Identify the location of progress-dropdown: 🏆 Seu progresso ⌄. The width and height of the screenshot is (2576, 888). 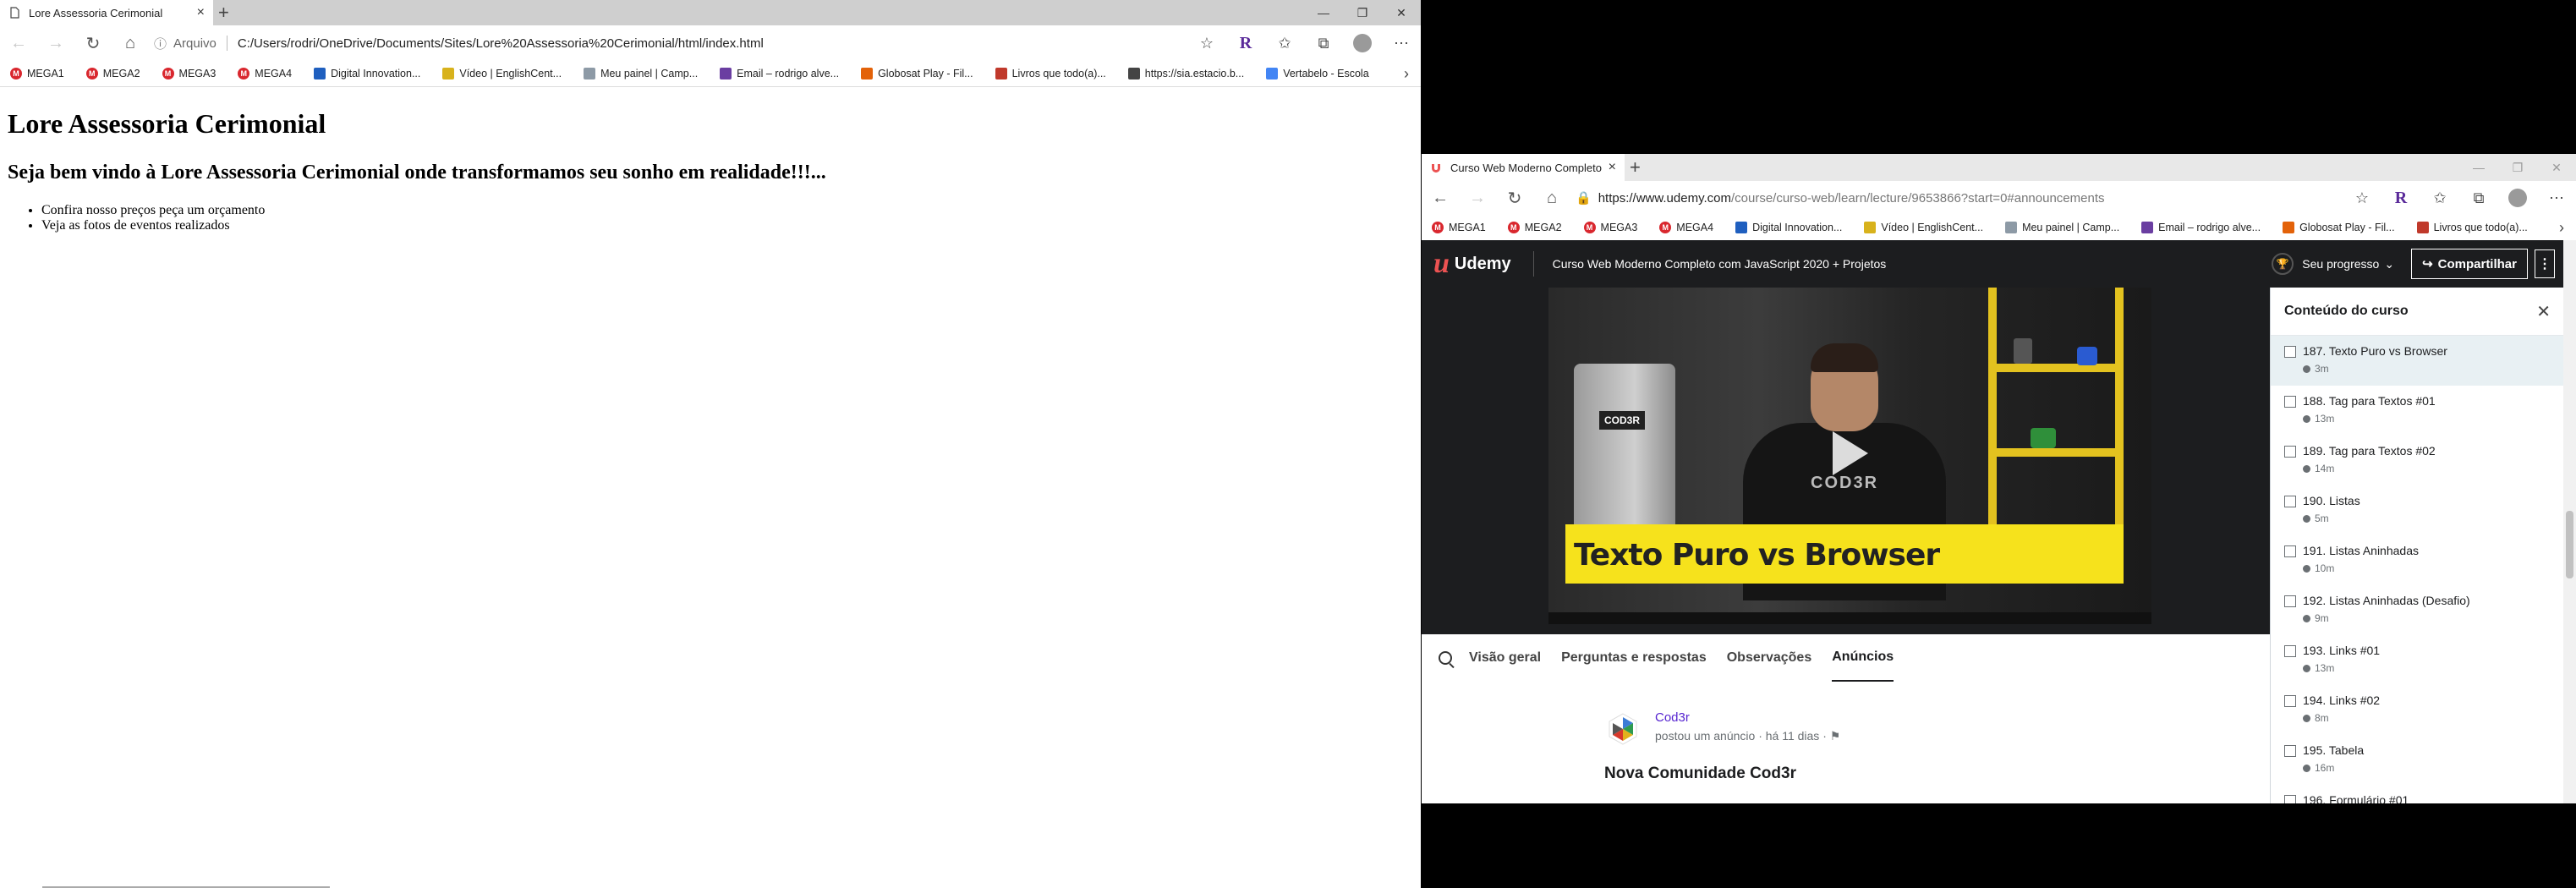
(2333, 264).